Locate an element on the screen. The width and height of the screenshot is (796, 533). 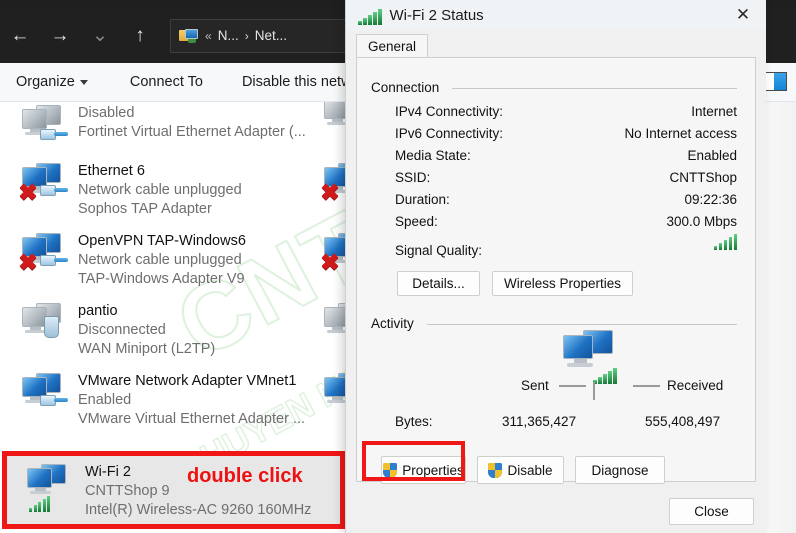
adapter-name: VMware Network Adapter VMnet1 is located at coordinates (187, 381).